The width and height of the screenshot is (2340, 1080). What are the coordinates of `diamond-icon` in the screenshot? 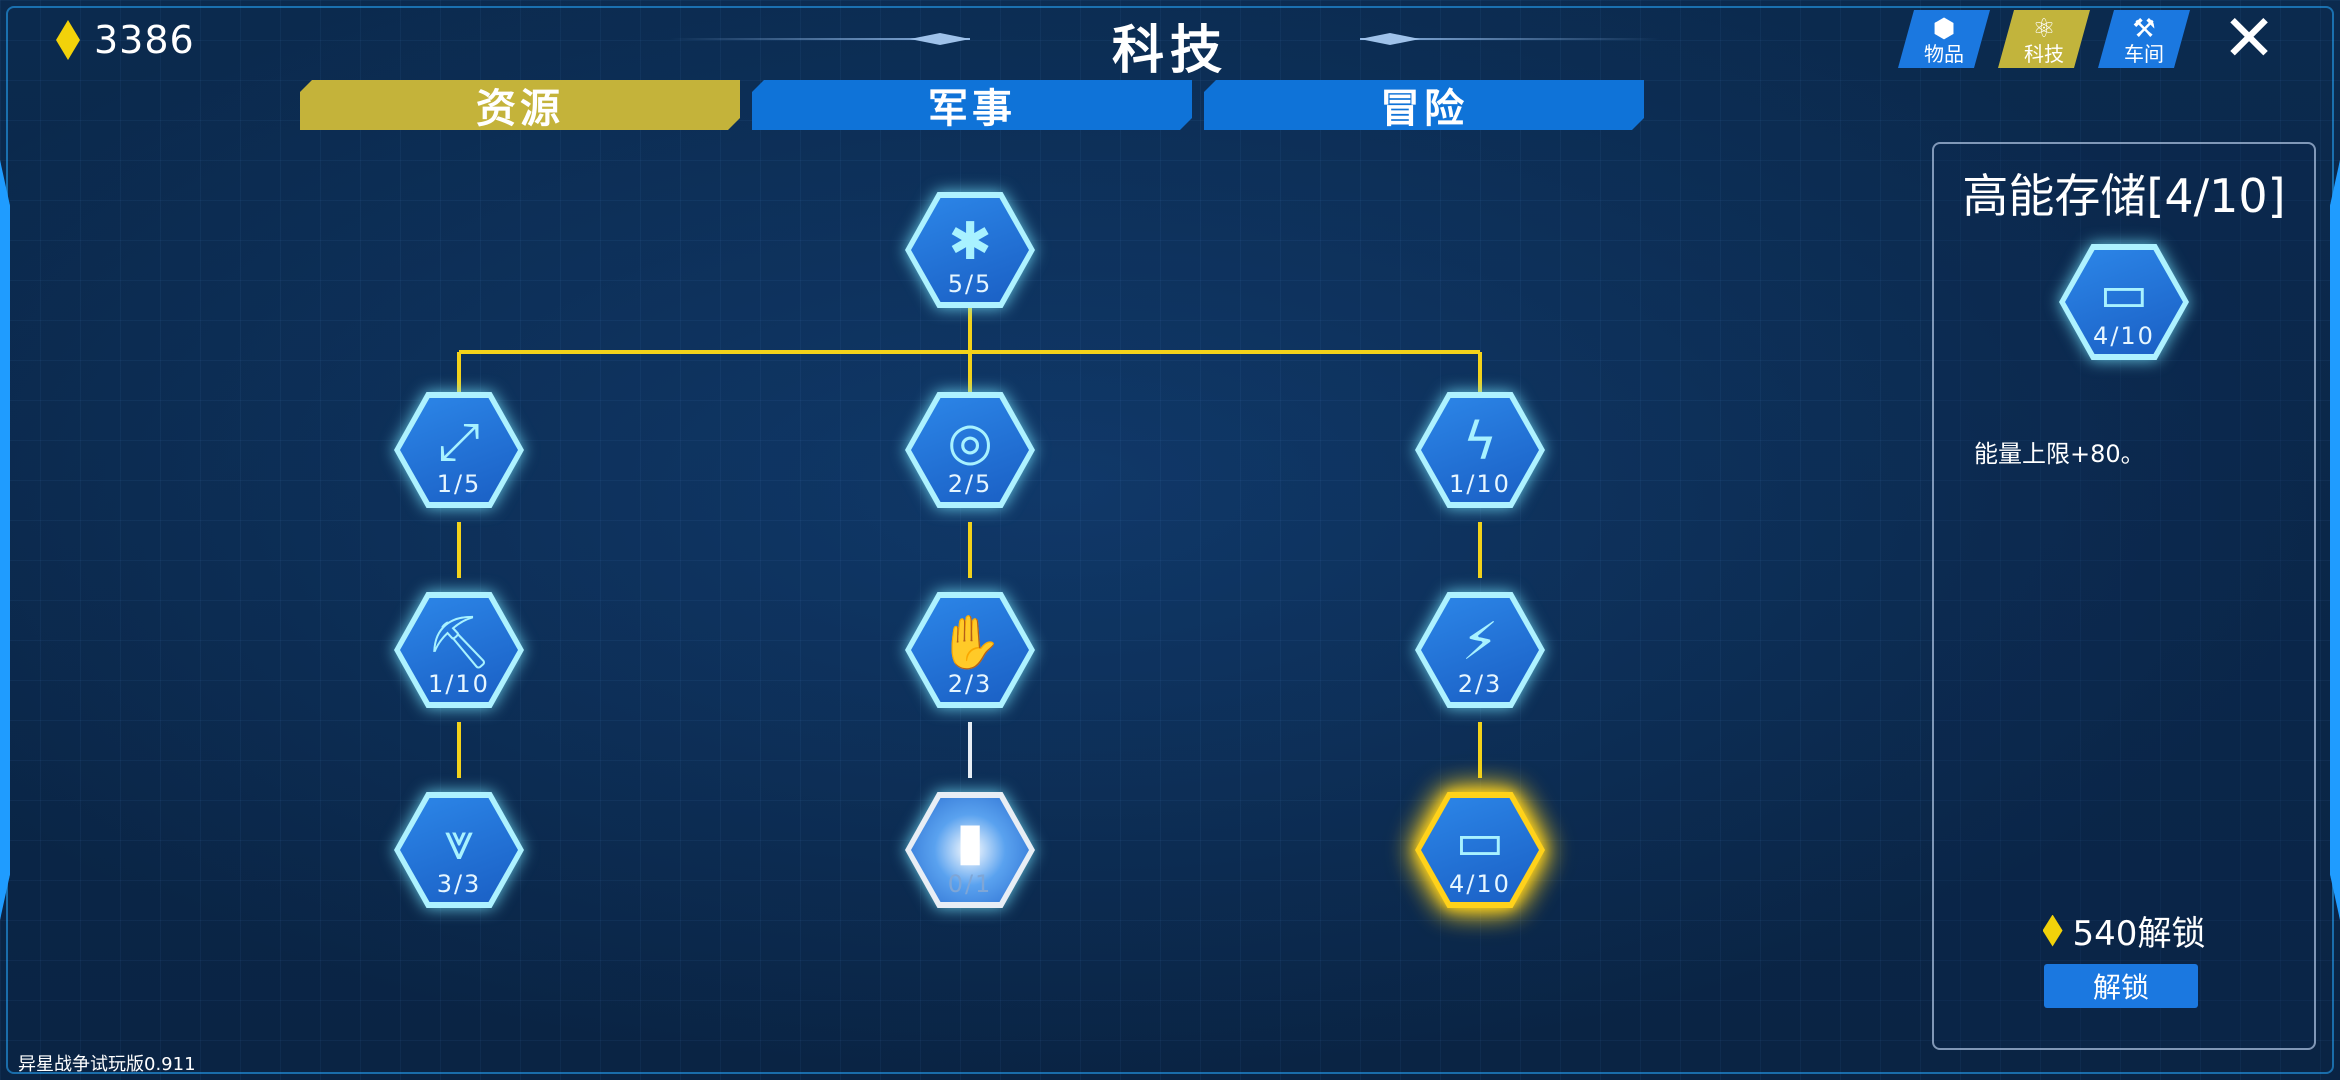 It's located at (2052, 930).